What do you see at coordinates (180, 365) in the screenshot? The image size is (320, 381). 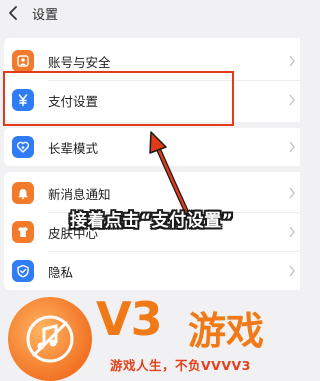 I see `watermark-slogan: 游戏人生，不负VVVV3` at bounding box center [180, 365].